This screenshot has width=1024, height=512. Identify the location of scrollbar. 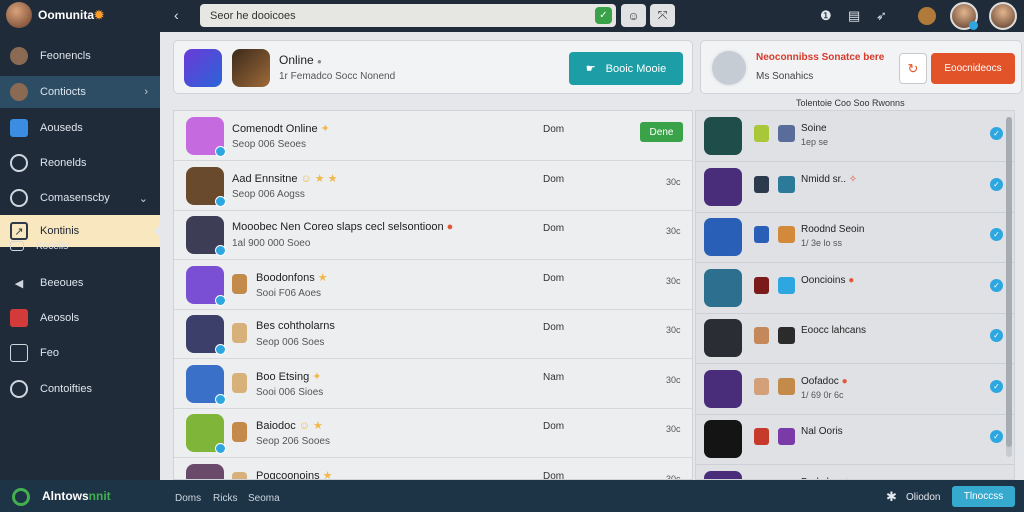
(1009, 287).